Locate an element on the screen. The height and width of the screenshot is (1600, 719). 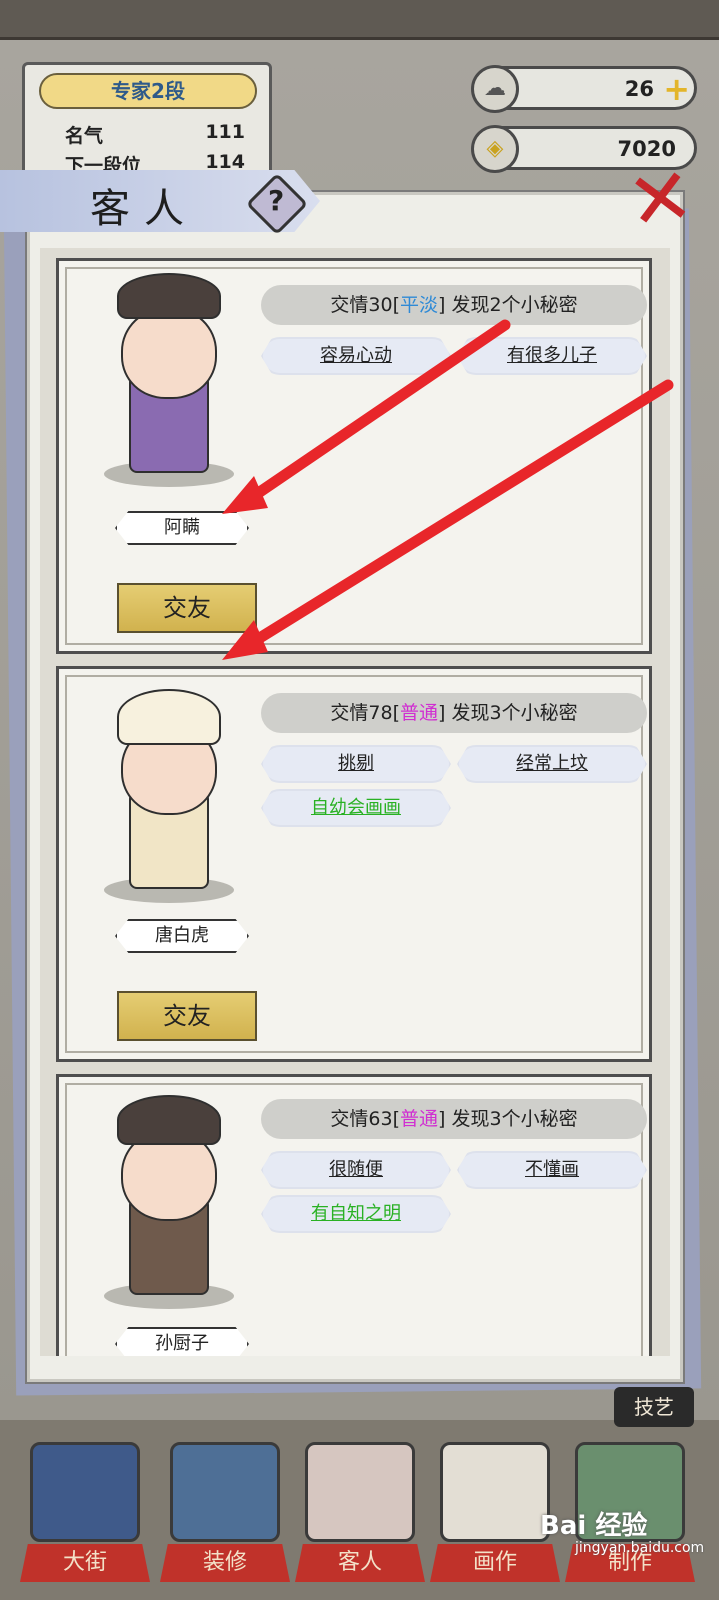
relation-status: 交情30[平淡] 发现2个小秘密 is located at coordinates (454, 305).